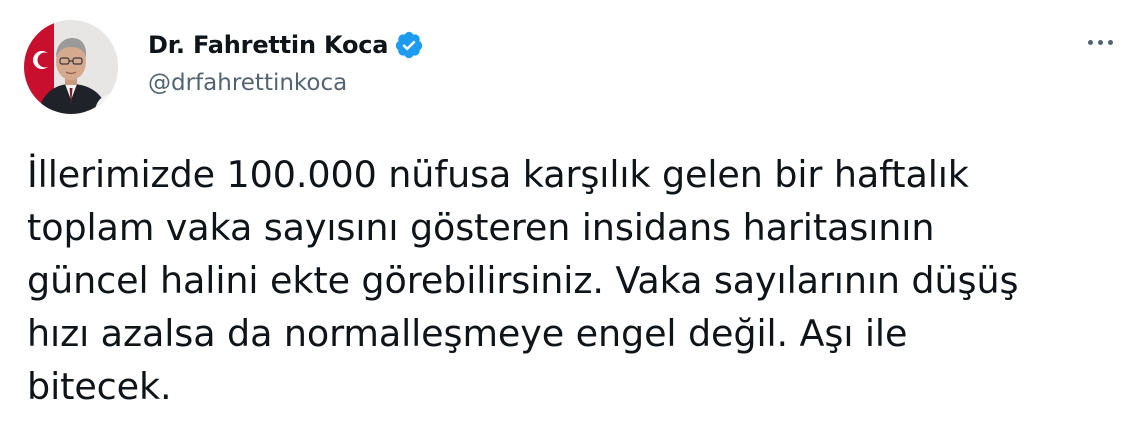 Image resolution: width=1138 pixels, height=441 pixels. I want to click on avatar-image, so click(71, 67).